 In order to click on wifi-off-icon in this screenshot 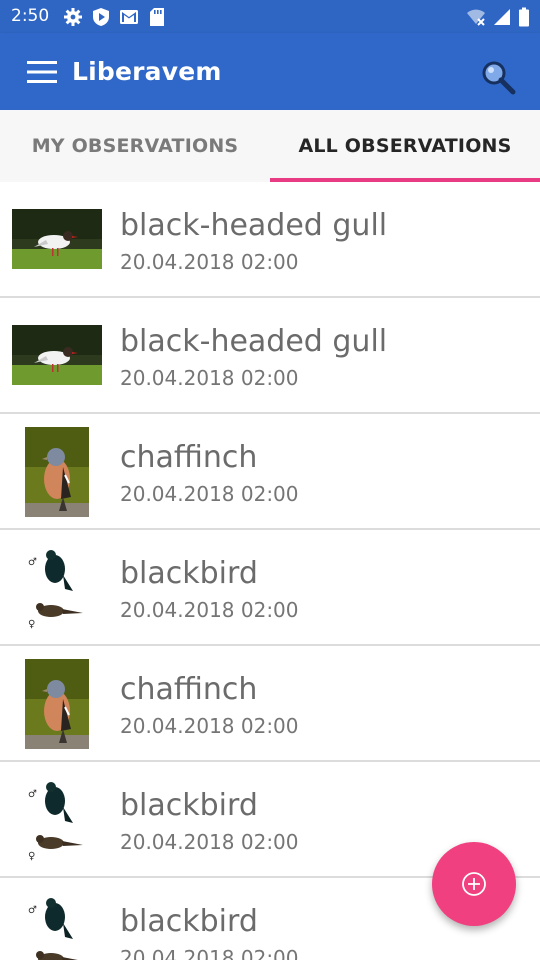, I will do `click(476, 17)`.